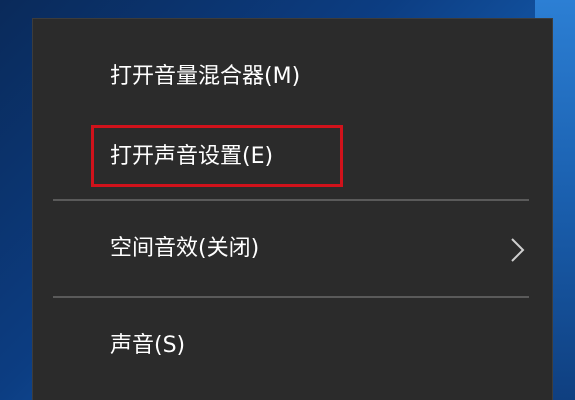  What do you see at coordinates (292, 346) in the screenshot?
I see `menu-item-sounds: 声音(S)` at bounding box center [292, 346].